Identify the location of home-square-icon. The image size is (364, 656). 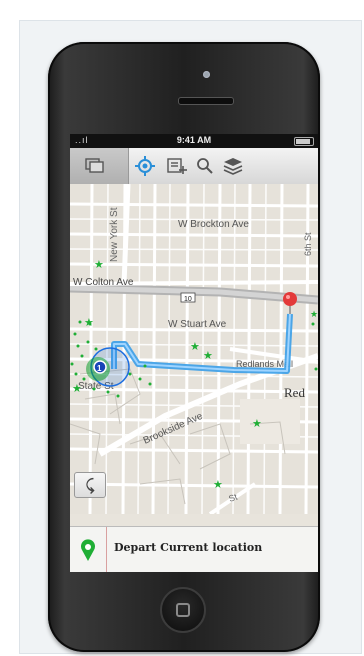
(183, 610).